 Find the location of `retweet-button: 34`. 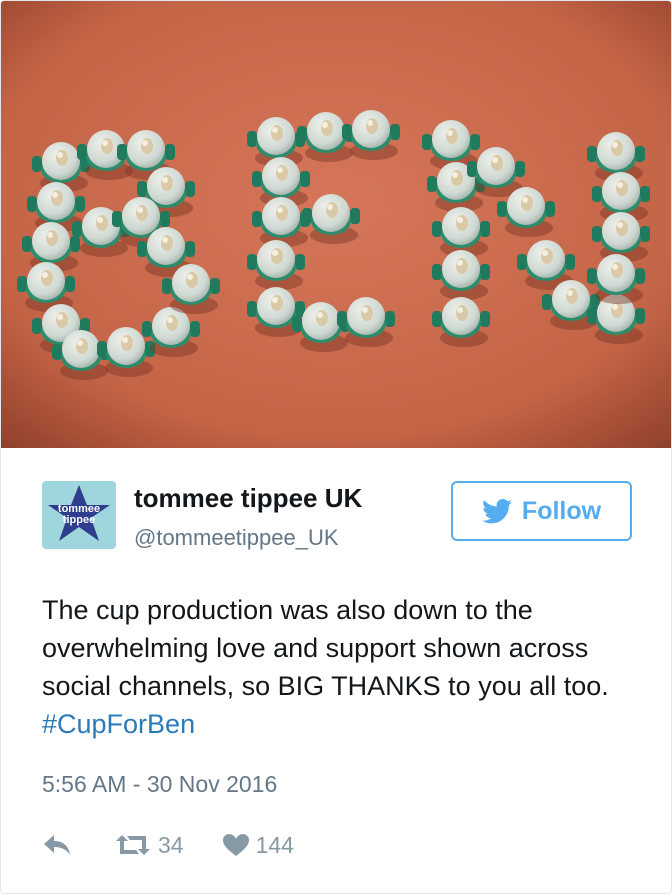

retweet-button: 34 is located at coordinates (149, 845).